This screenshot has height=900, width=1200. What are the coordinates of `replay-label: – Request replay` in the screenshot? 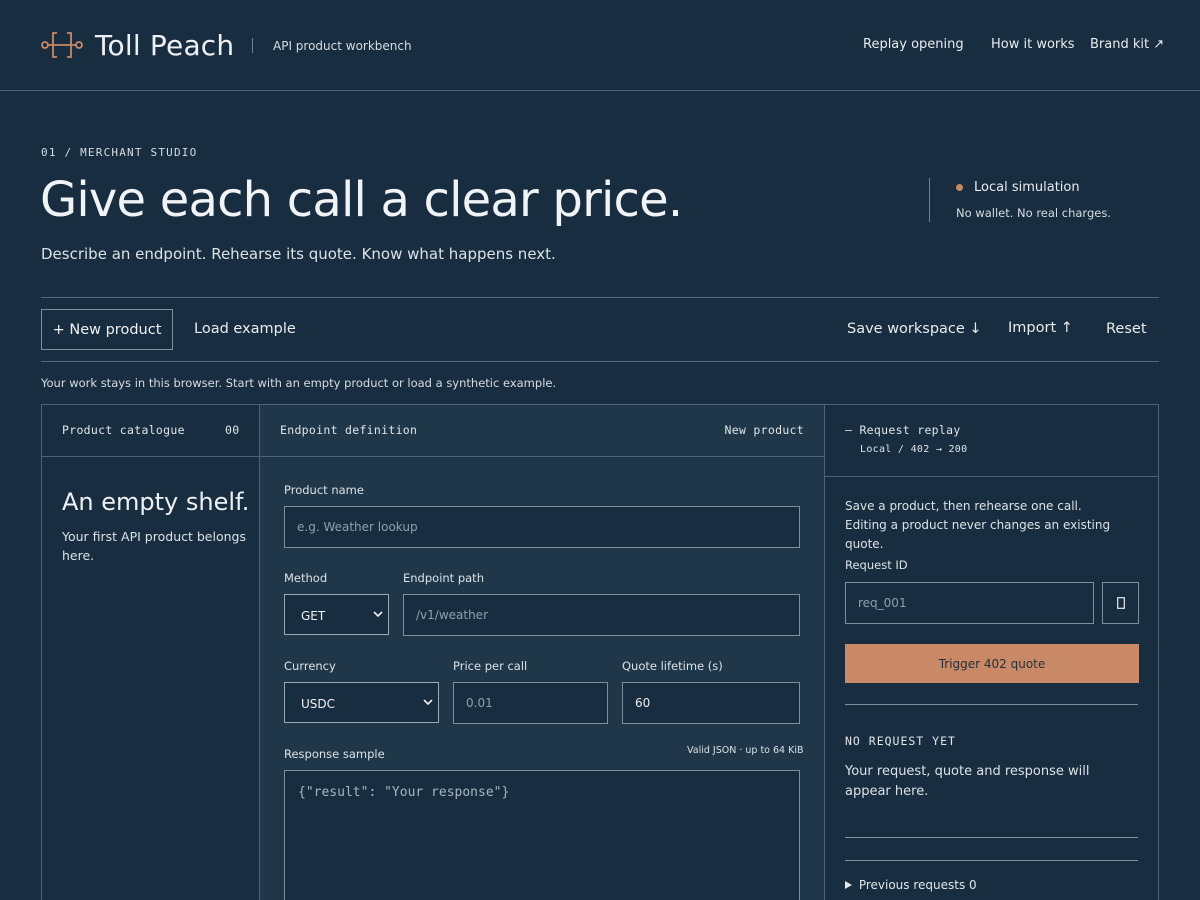 It's located at (903, 430).